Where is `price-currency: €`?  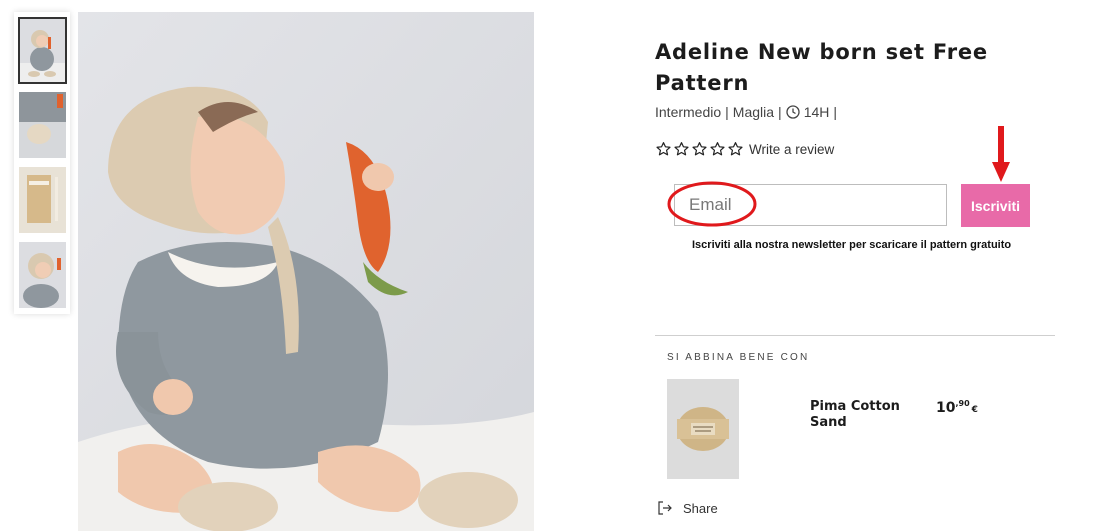 price-currency: € is located at coordinates (974, 410).